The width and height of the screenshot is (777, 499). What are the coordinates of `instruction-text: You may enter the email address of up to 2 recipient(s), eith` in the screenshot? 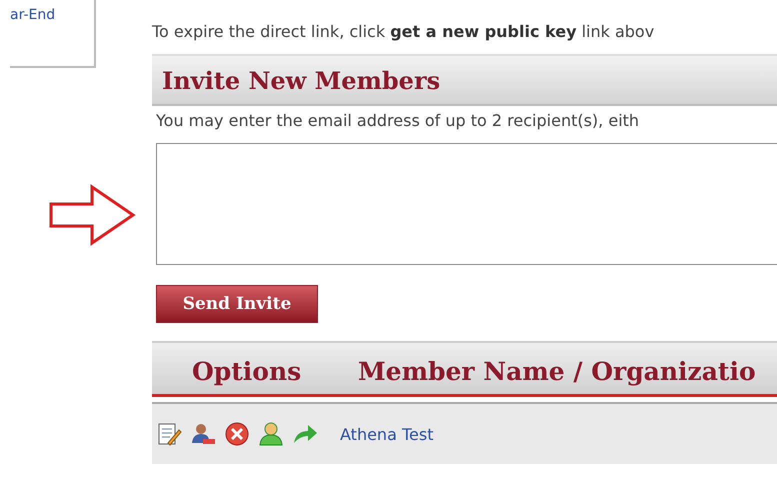 It's located at (398, 120).